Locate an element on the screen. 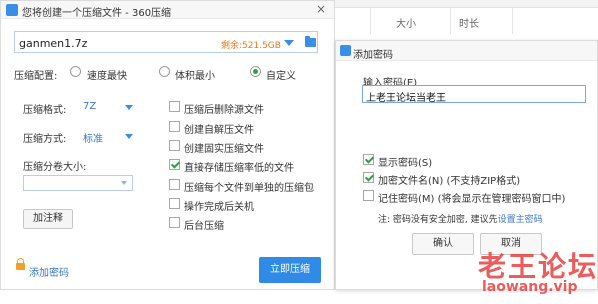 The width and height of the screenshot is (598, 304). radio-smallest-label: 体积最小 is located at coordinates (195, 74).